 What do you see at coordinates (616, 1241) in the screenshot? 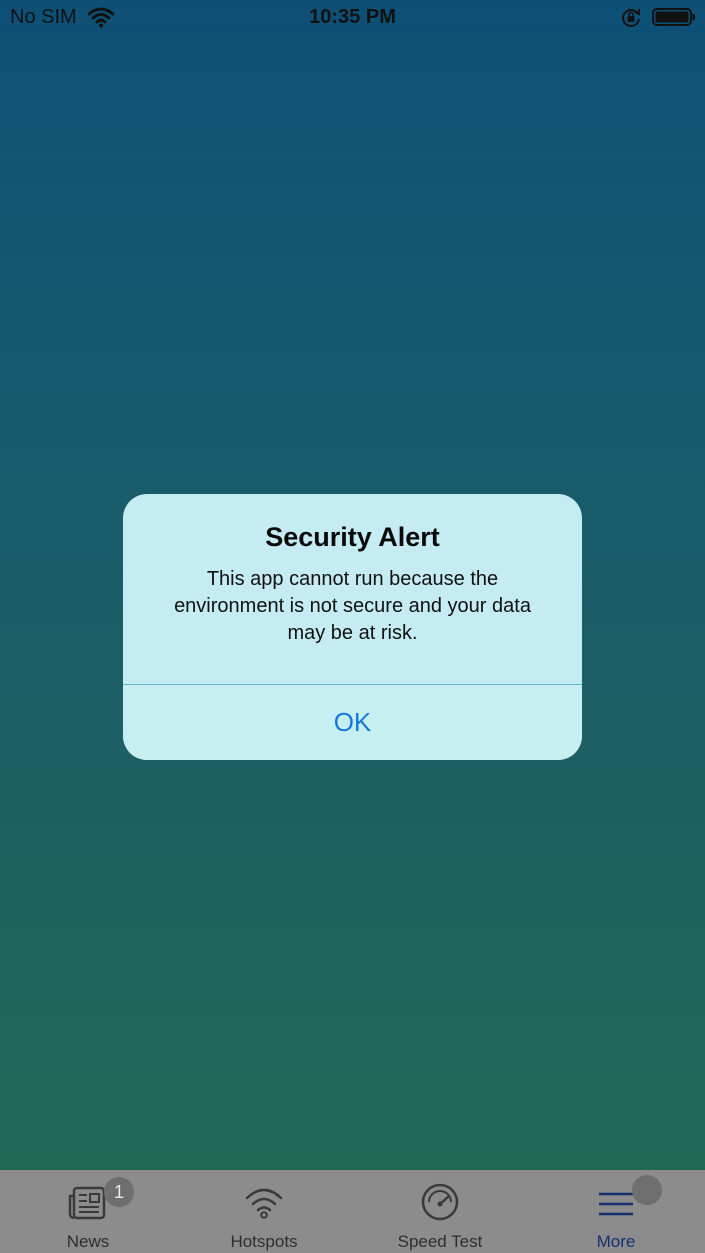
I see `tab-more-label: More` at bounding box center [616, 1241].